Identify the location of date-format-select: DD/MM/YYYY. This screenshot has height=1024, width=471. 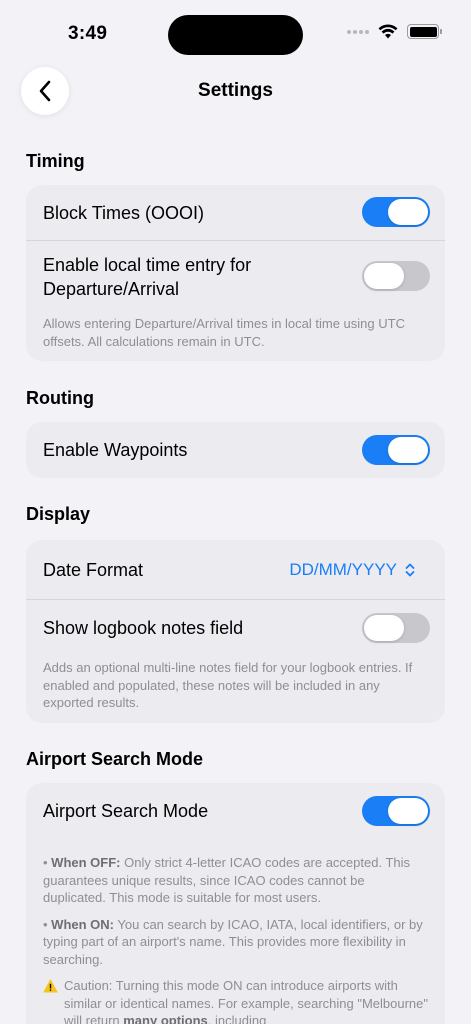
(352, 570).